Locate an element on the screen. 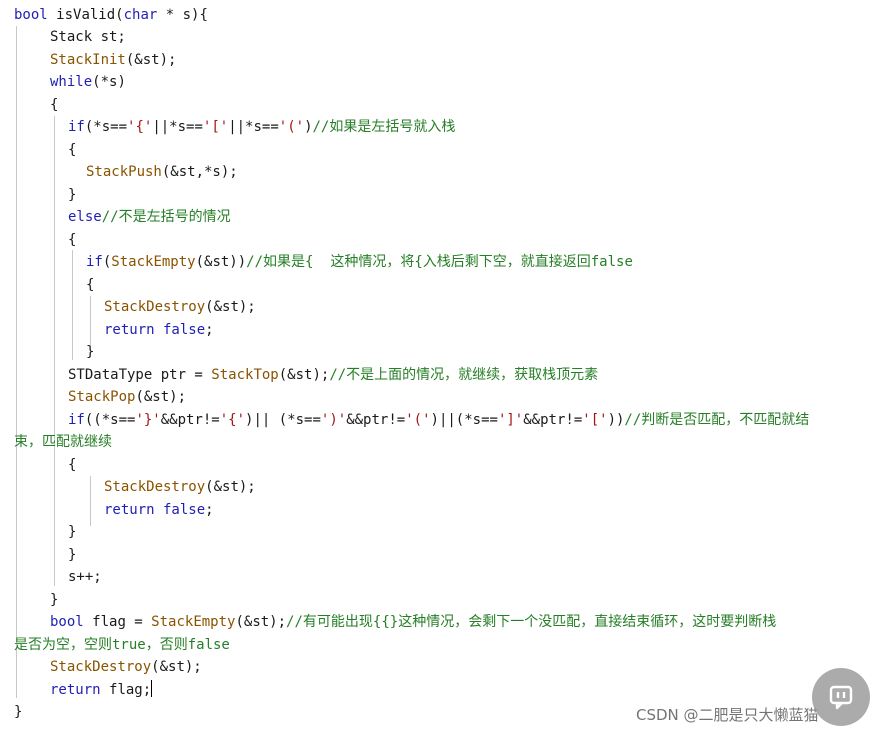  code-line: else//不是左括号的情况 is located at coordinates (149, 217).